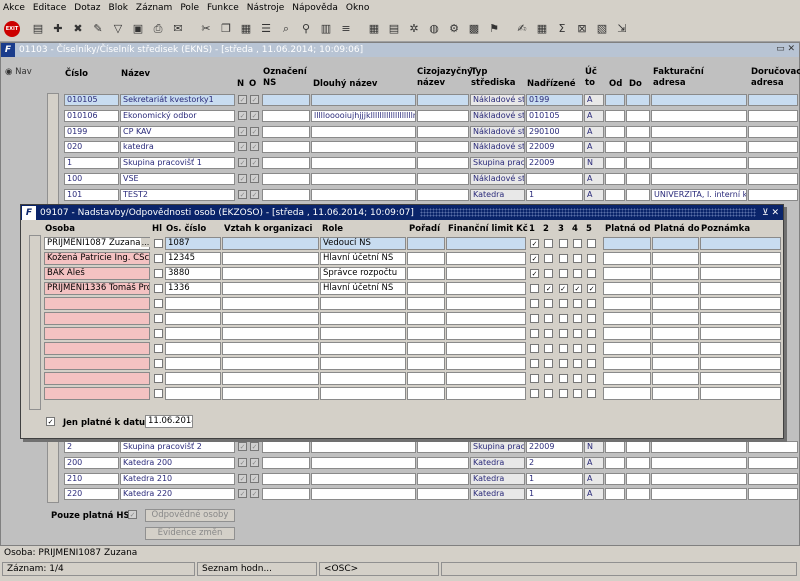  I want to click on cell-nazev: VSE, so click(177, 179).